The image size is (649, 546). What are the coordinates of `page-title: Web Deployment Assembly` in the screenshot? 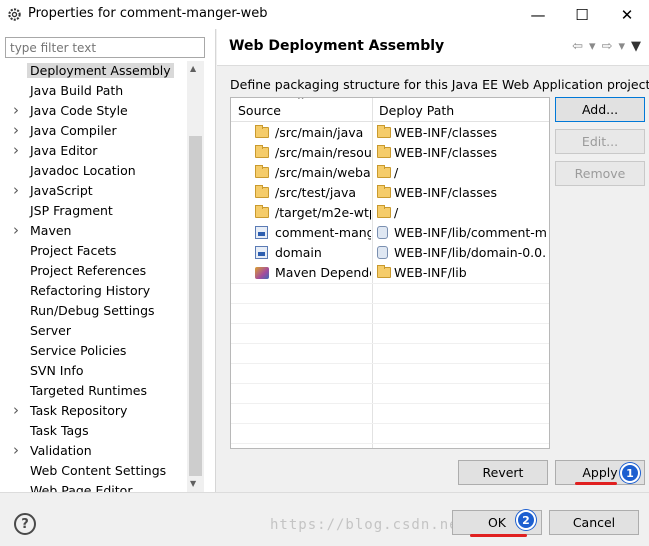 It's located at (337, 46).